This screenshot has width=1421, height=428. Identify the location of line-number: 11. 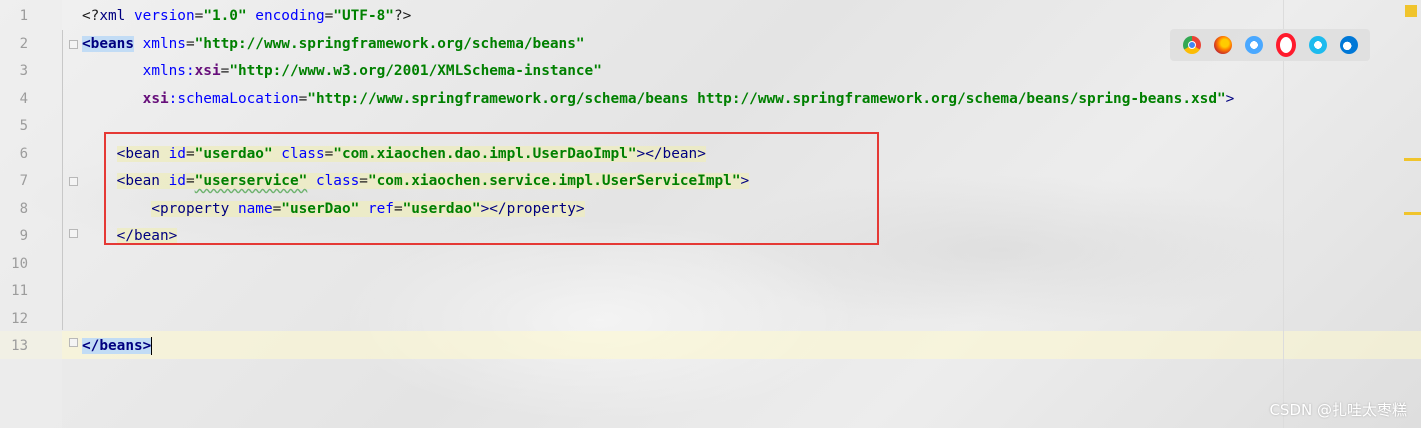
(19, 291).